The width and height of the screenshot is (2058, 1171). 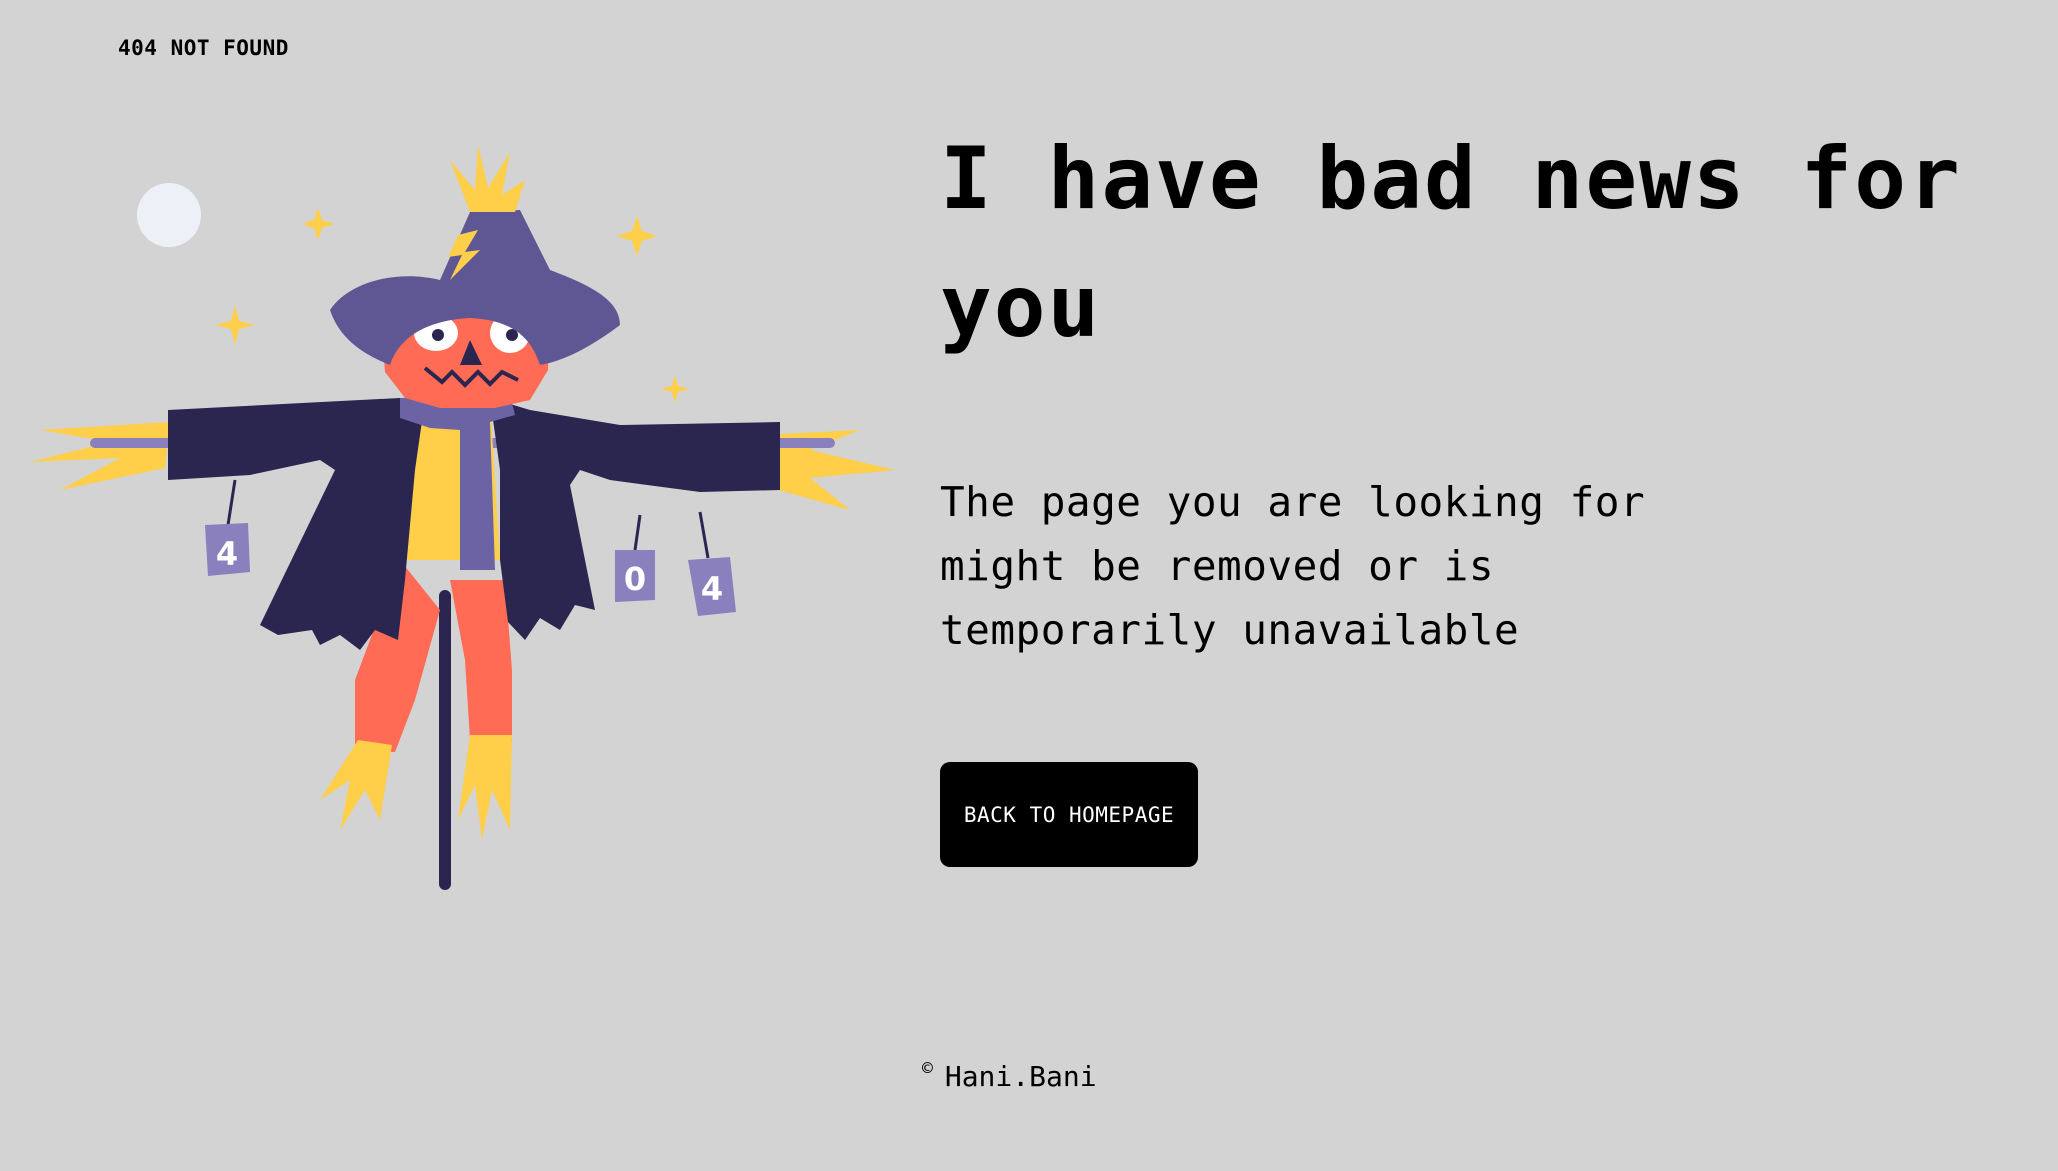 I want to click on right-leg, so click(x=481, y=661).